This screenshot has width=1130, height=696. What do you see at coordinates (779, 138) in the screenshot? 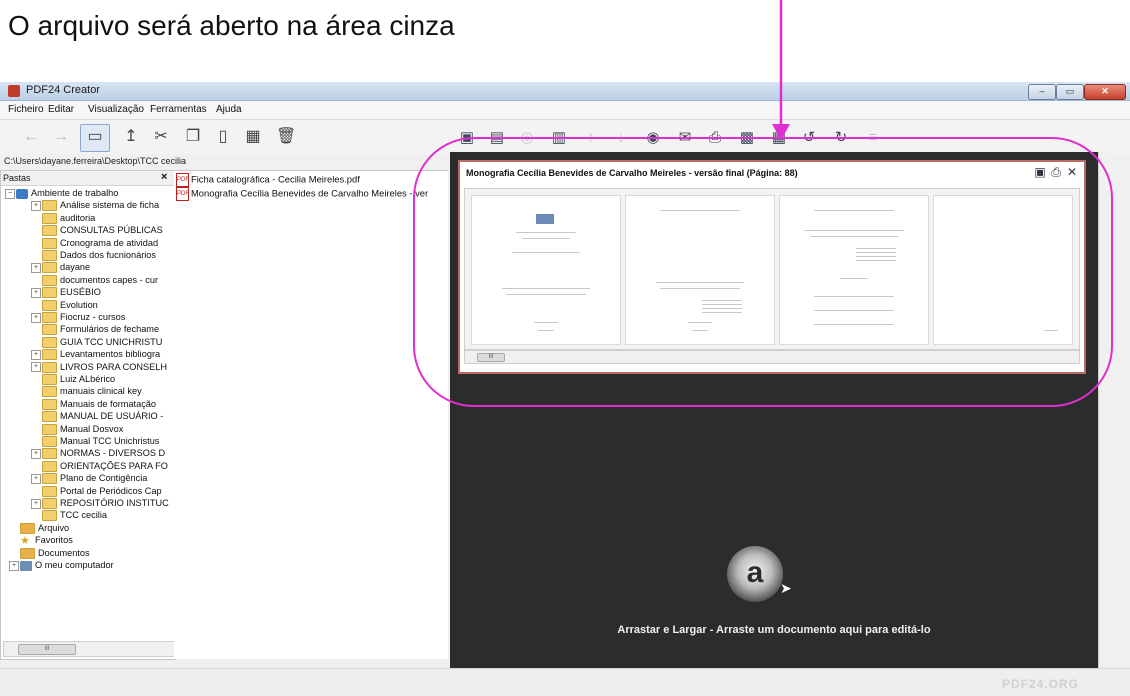
I see `grid-view-icon: ▦` at bounding box center [779, 138].